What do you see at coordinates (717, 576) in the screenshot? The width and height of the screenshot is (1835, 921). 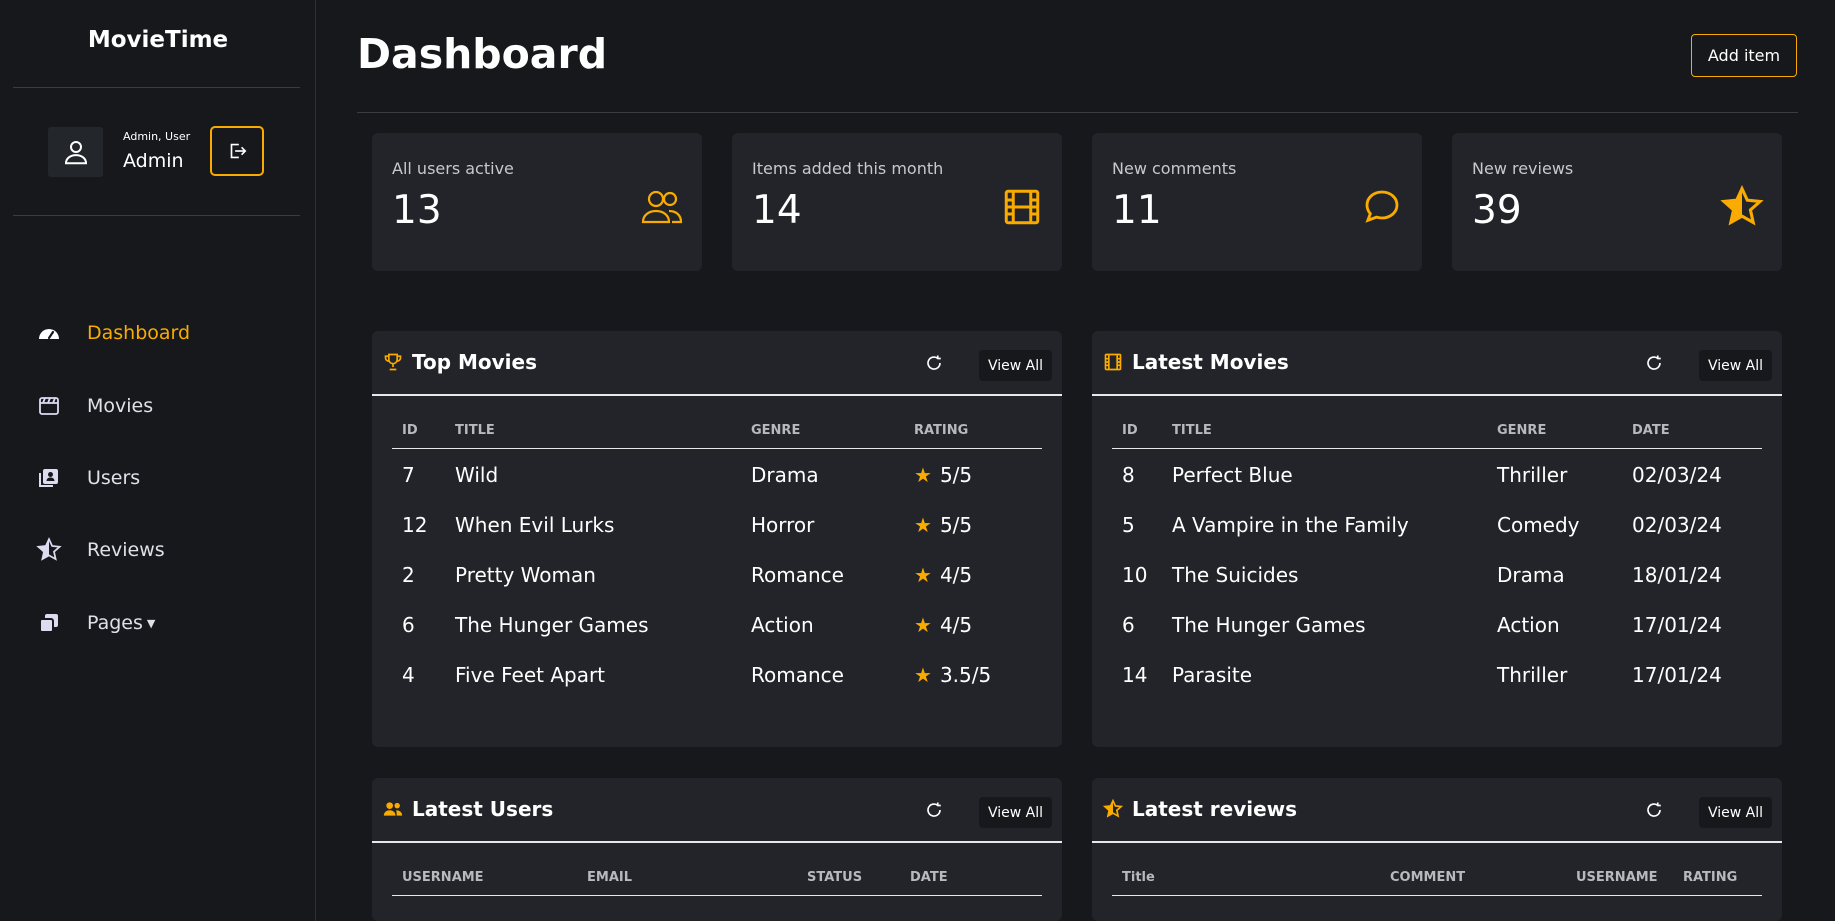 I see `table-row: 2 Pretty Woman Romance ★ 4/5` at bounding box center [717, 576].